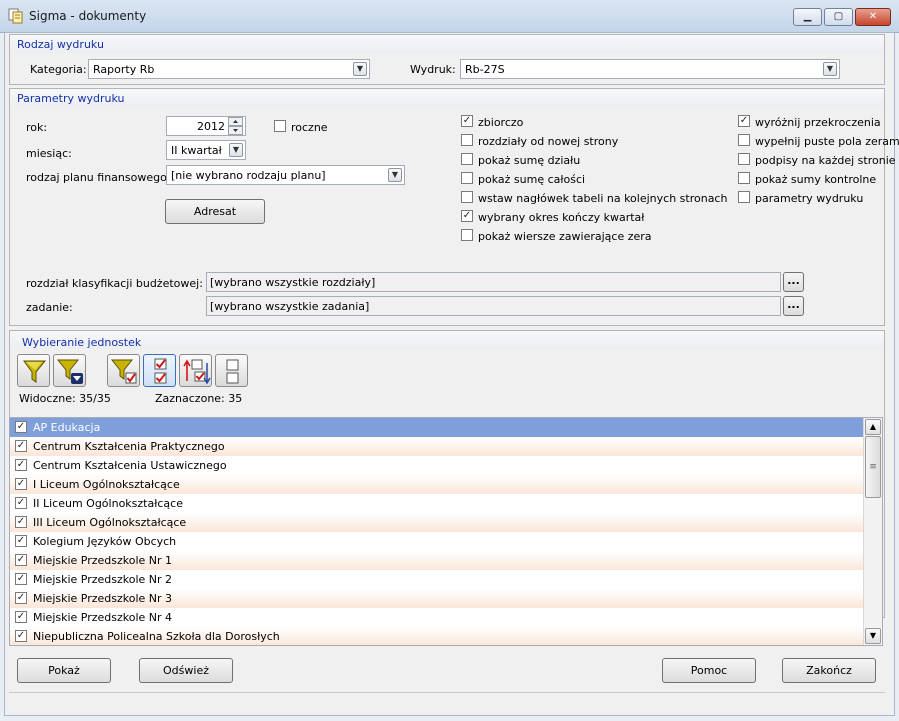  I want to click on minimize-button: ▁, so click(807, 17).